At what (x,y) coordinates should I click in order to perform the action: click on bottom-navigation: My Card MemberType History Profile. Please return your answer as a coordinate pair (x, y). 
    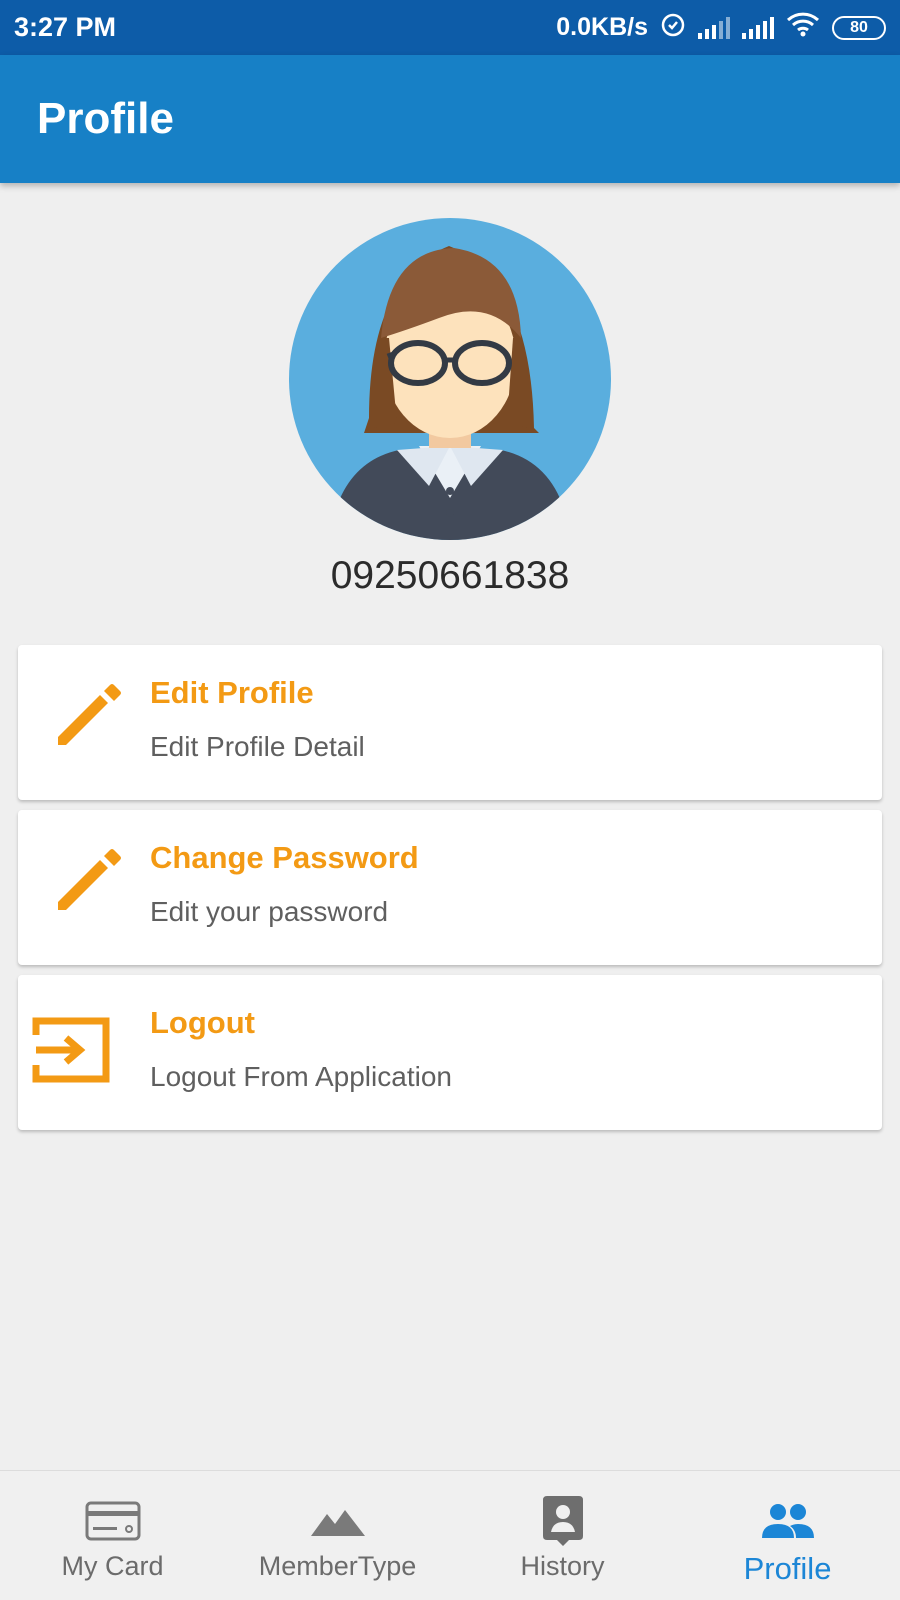
    Looking at the image, I should click on (450, 1535).